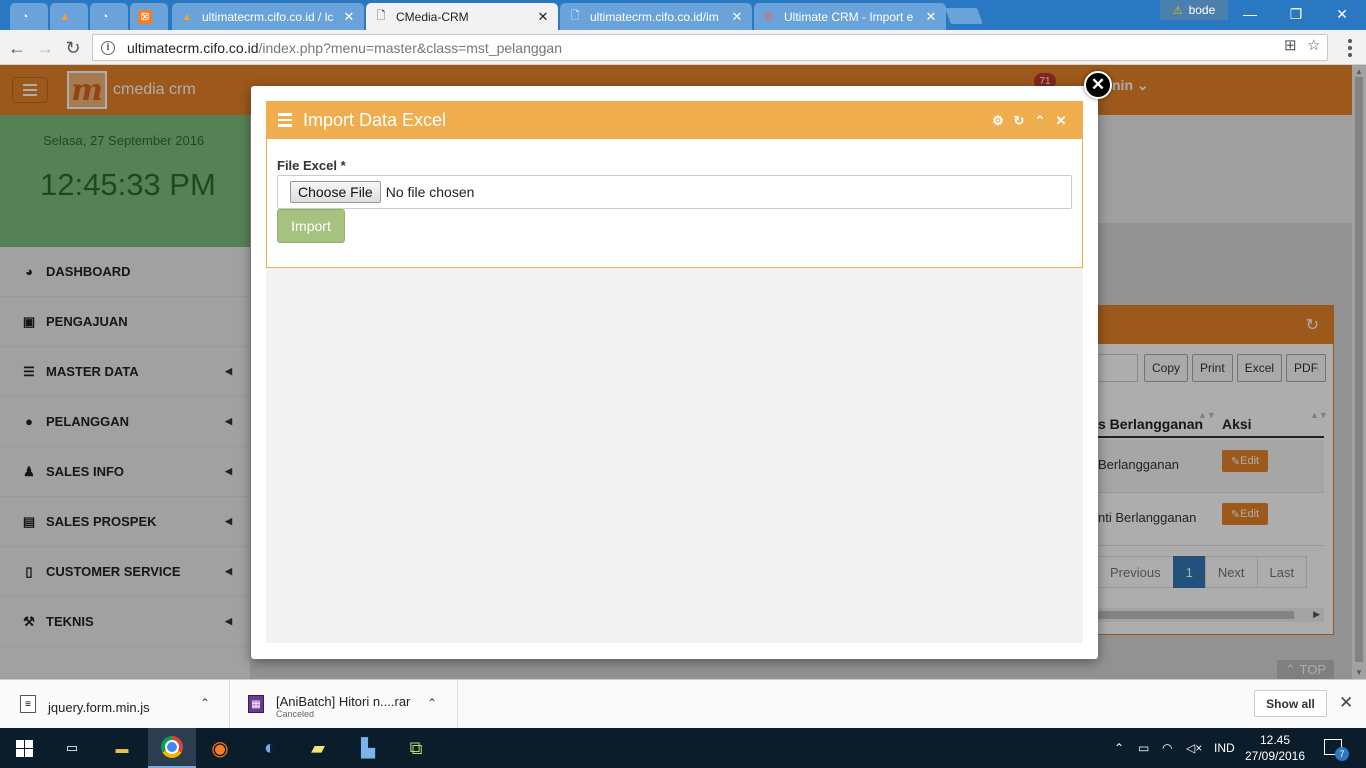  Describe the element at coordinates (318, 748) in the screenshot. I see `sticky-notes-icon: ▰` at that location.